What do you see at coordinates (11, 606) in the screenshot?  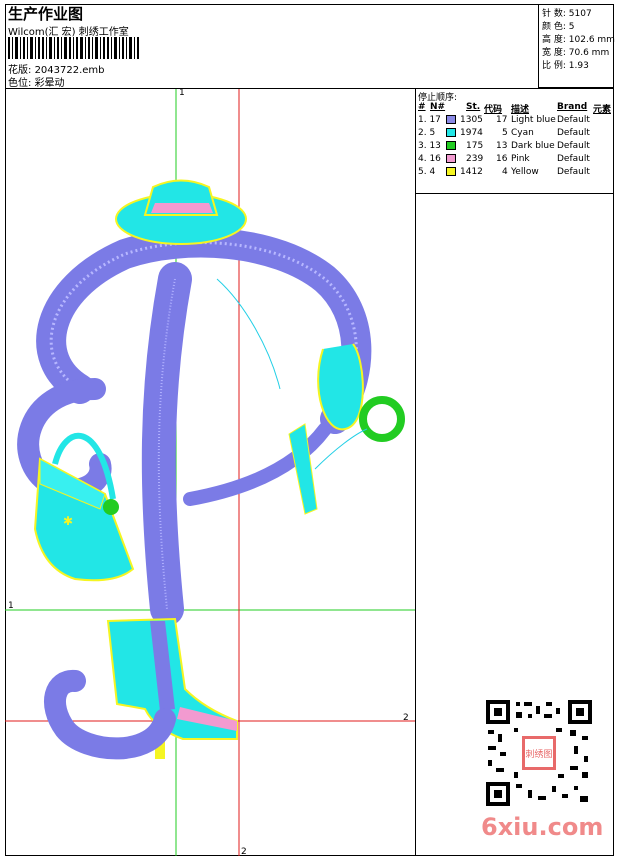 I see `guide-label-green-h: 1` at bounding box center [11, 606].